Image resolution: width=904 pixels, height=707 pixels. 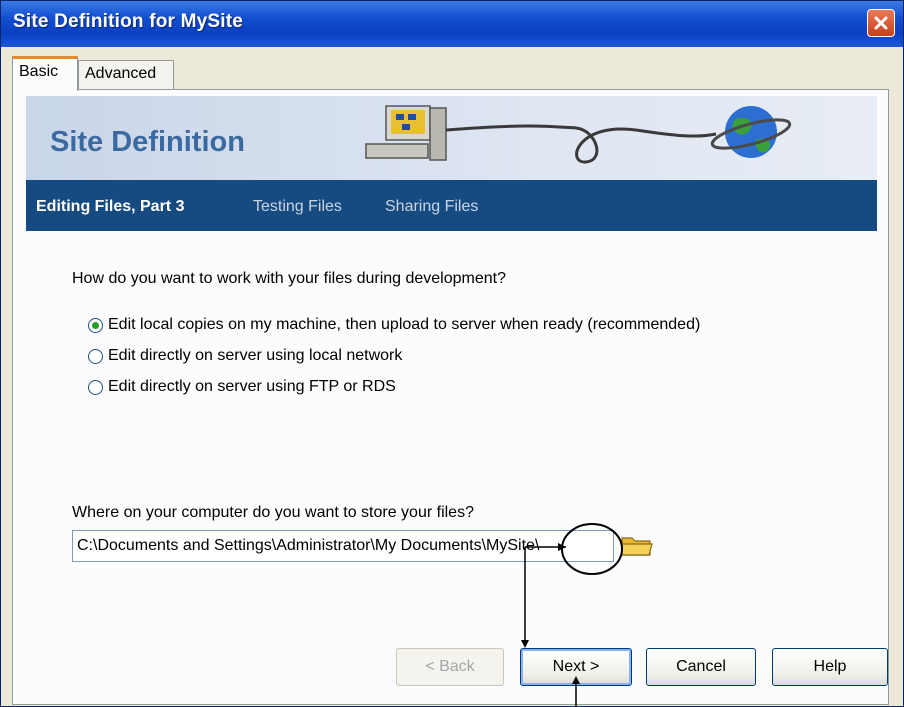 I want to click on tab-basic-label: Basic, so click(x=39, y=71).